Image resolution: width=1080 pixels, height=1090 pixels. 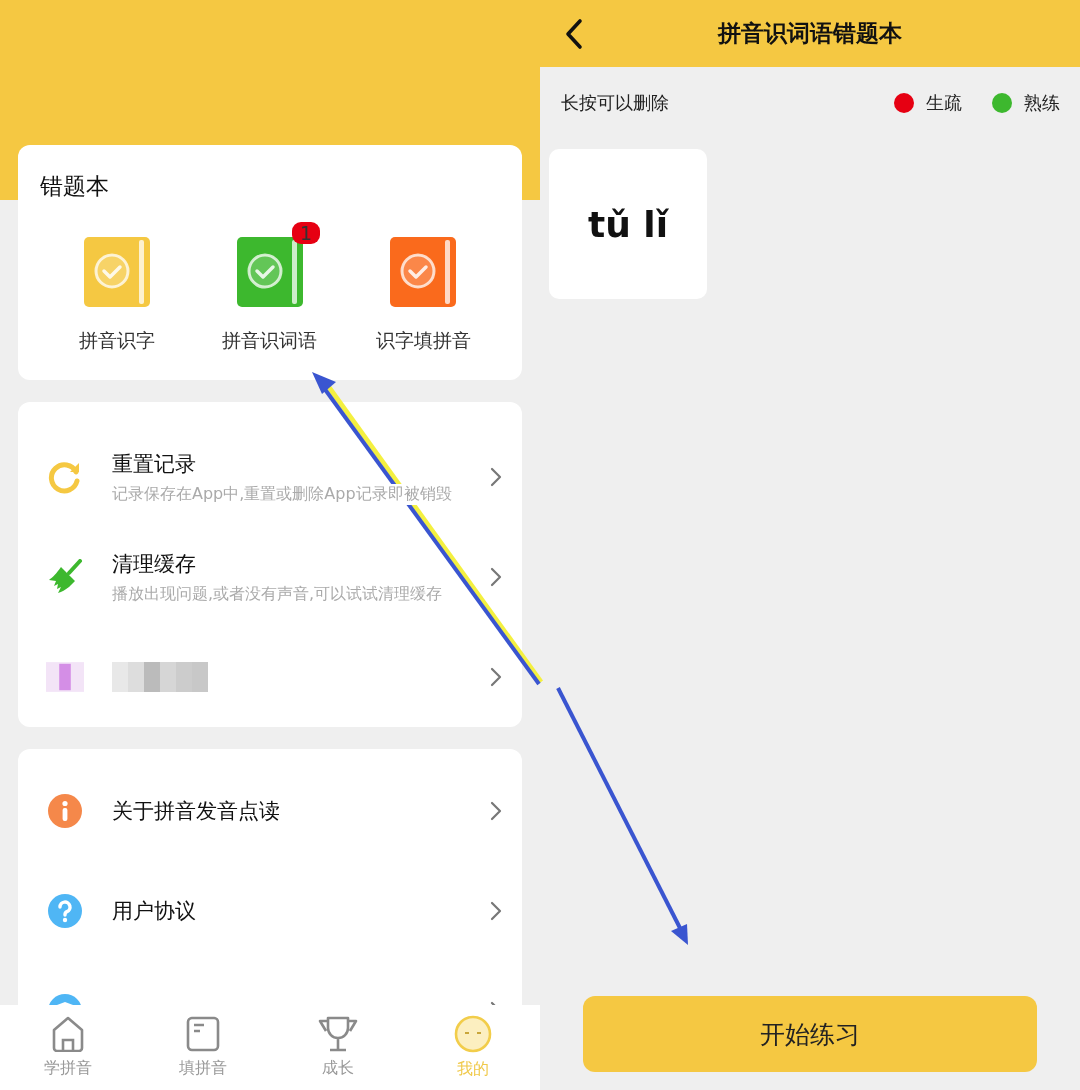 What do you see at coordinates (154, 564) in the screenshot?
I see `row-title: 清理缓存` at bounding box center [154, 564].